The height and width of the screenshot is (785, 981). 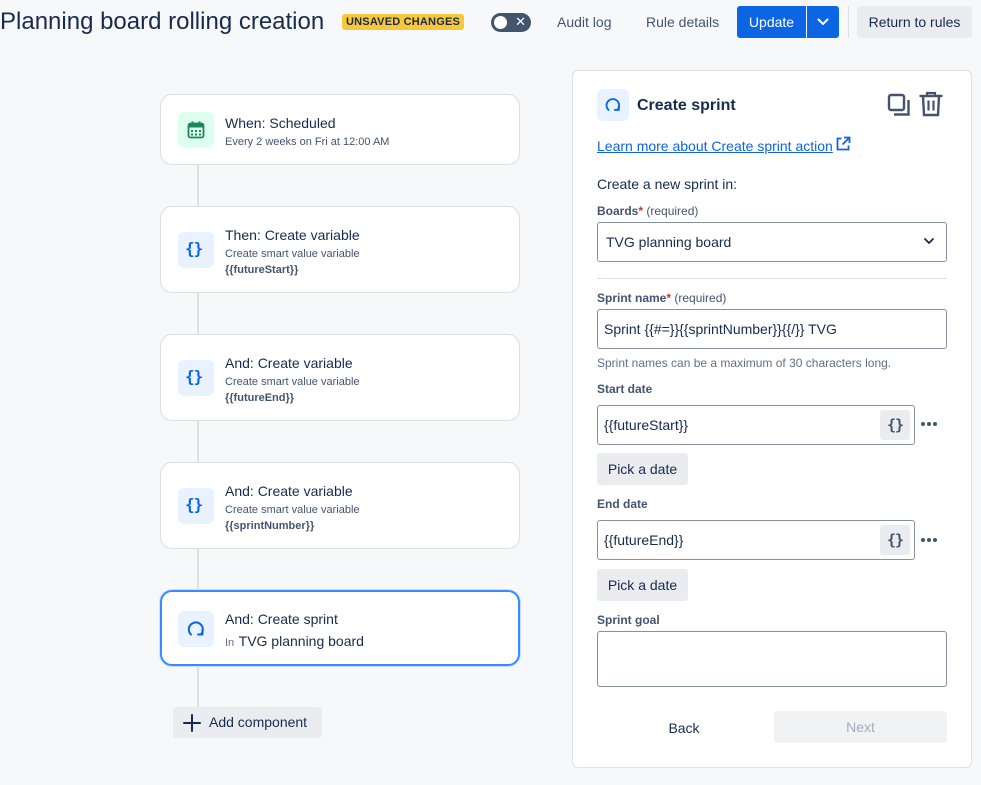 What do you see at coordinates (230, 643) in the screenshot?
I see `in-label: In` at bounding box center [230, 643].